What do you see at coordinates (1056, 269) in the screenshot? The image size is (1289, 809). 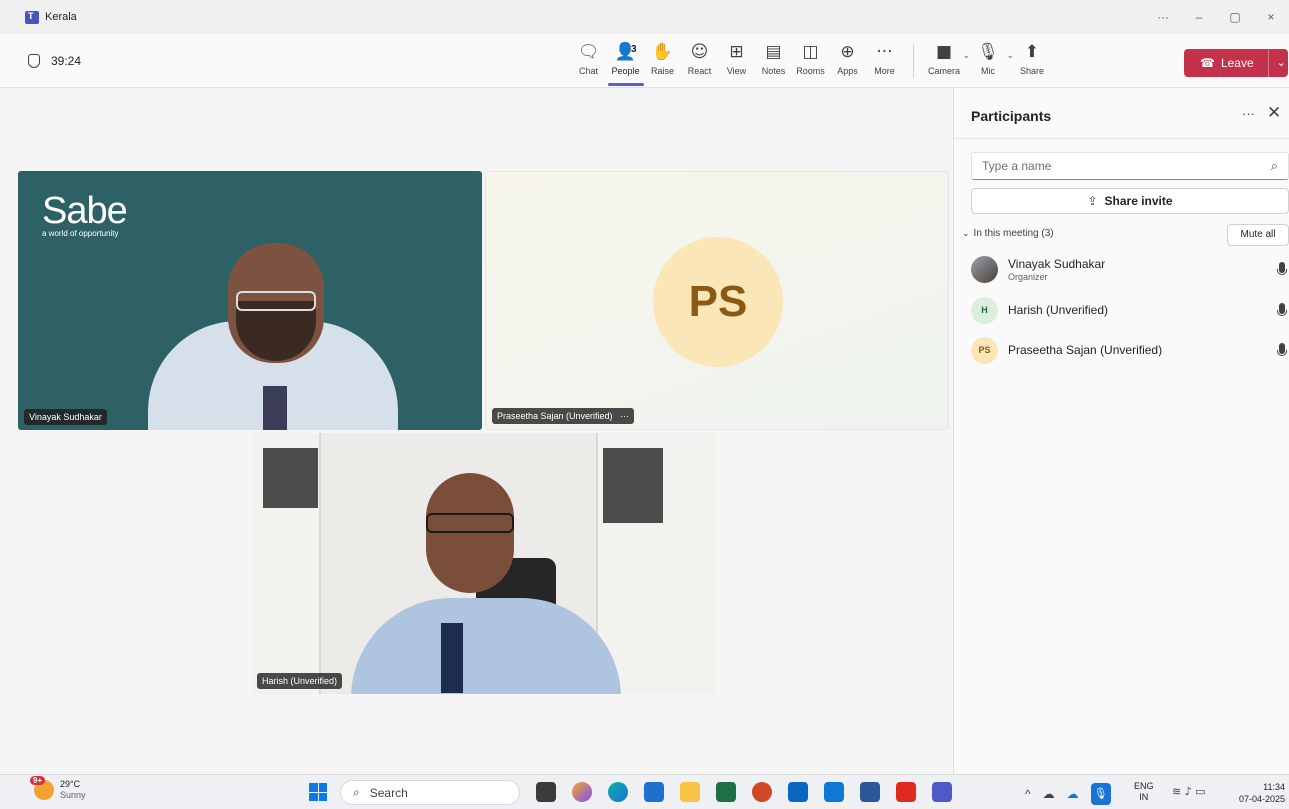 I see `participant-info: Vinayak Sudhakar Organizer` at bounding box center [1056, 269].